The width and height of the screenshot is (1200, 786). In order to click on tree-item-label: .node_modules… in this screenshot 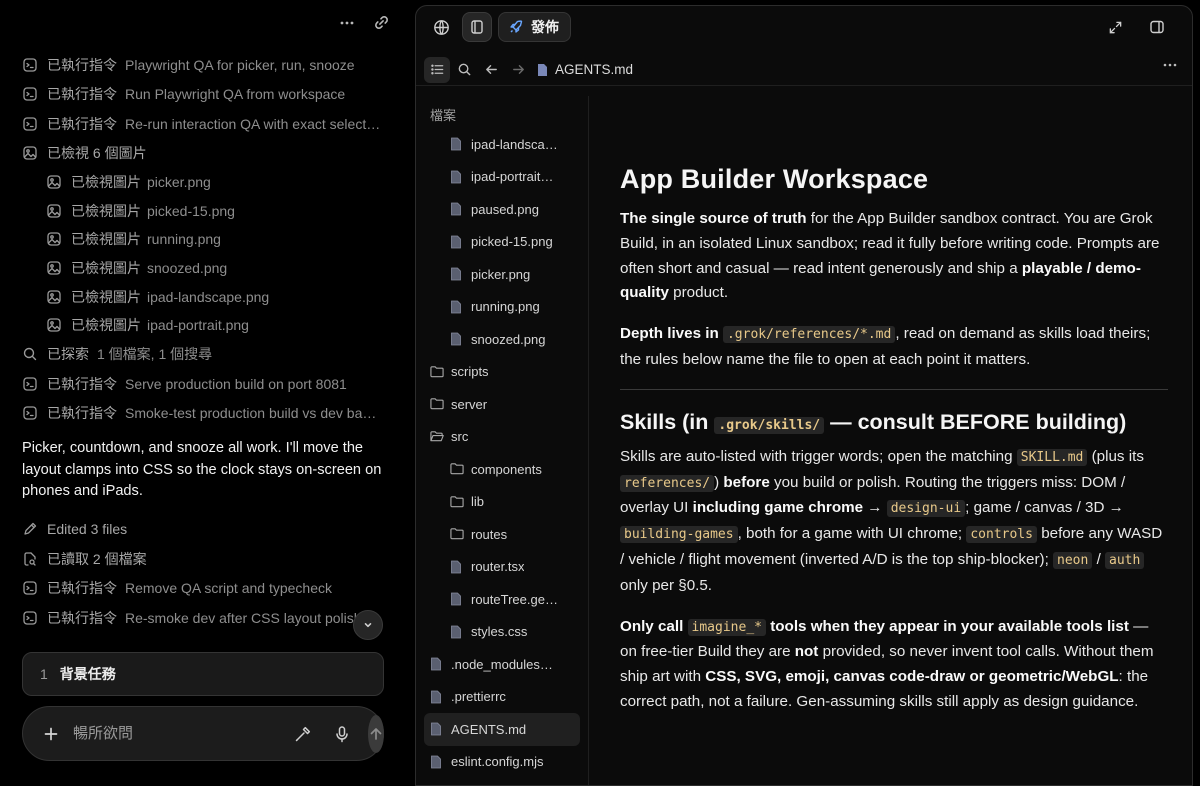, I will do `click(502, 664)`.